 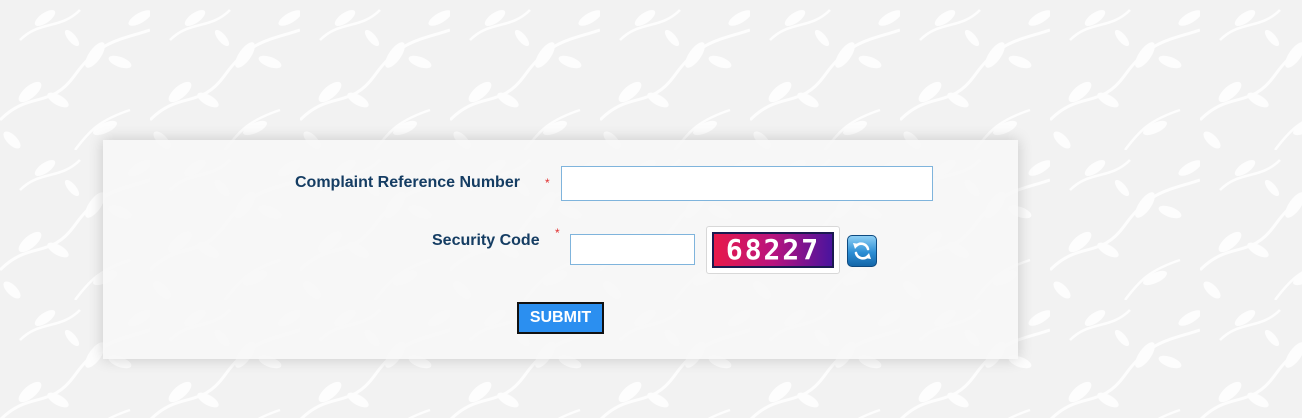 I want to click on complaint-reference-input, so click(x=747, y=183).